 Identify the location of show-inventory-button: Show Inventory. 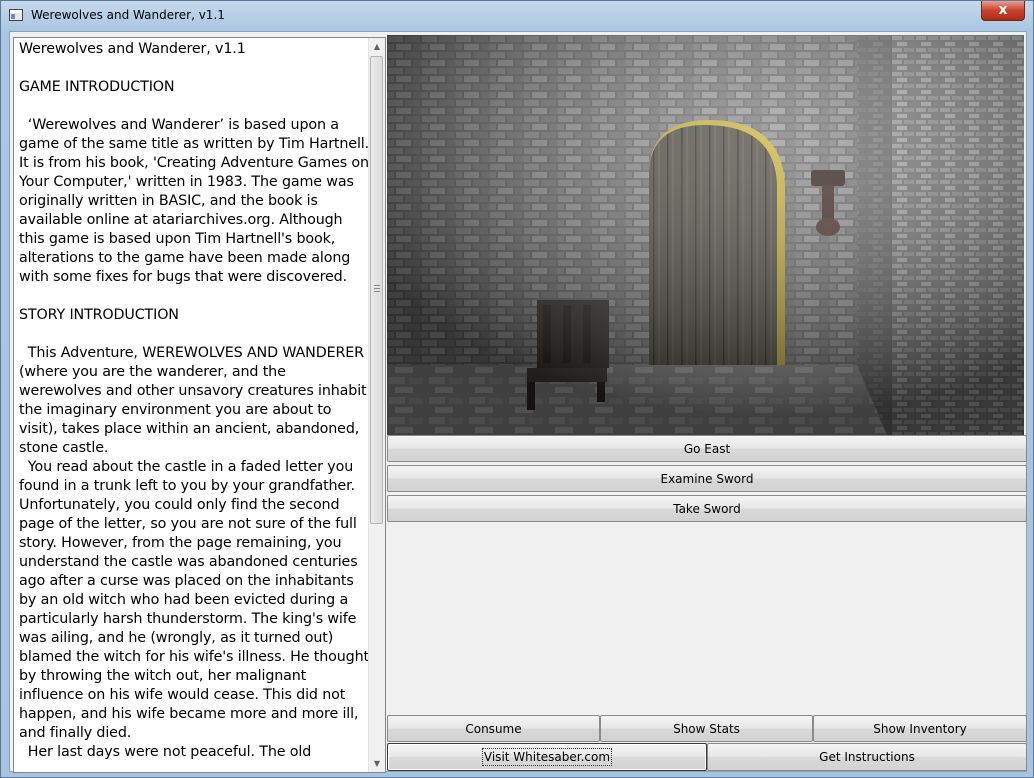
(920, 728).